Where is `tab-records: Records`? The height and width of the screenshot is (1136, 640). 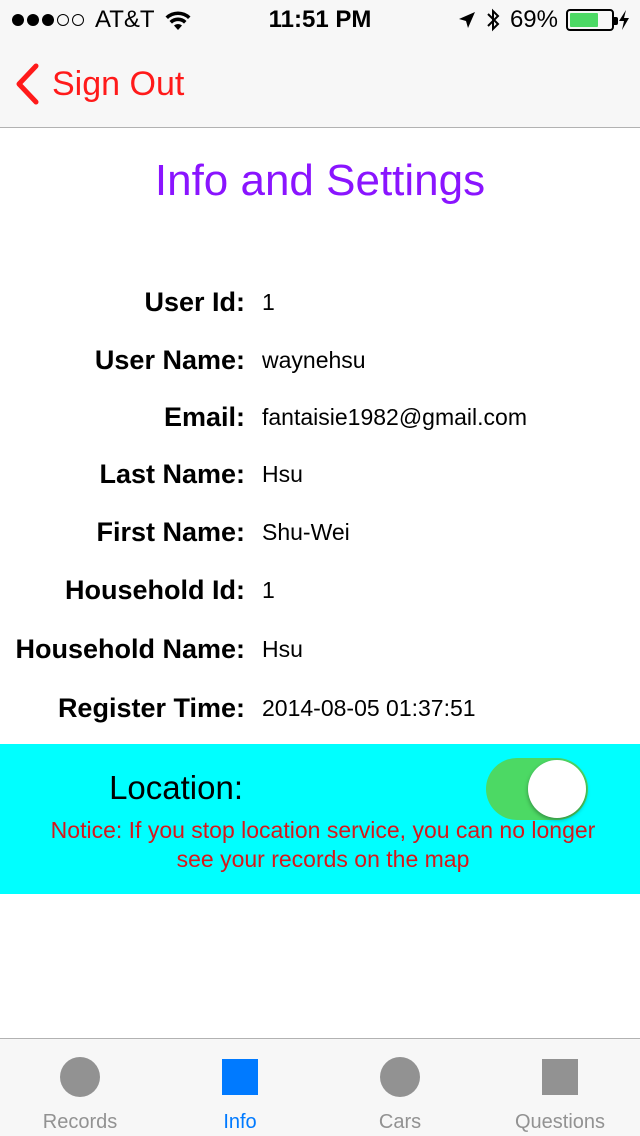 tab-records: Records is located at coordinates (80, 1087).